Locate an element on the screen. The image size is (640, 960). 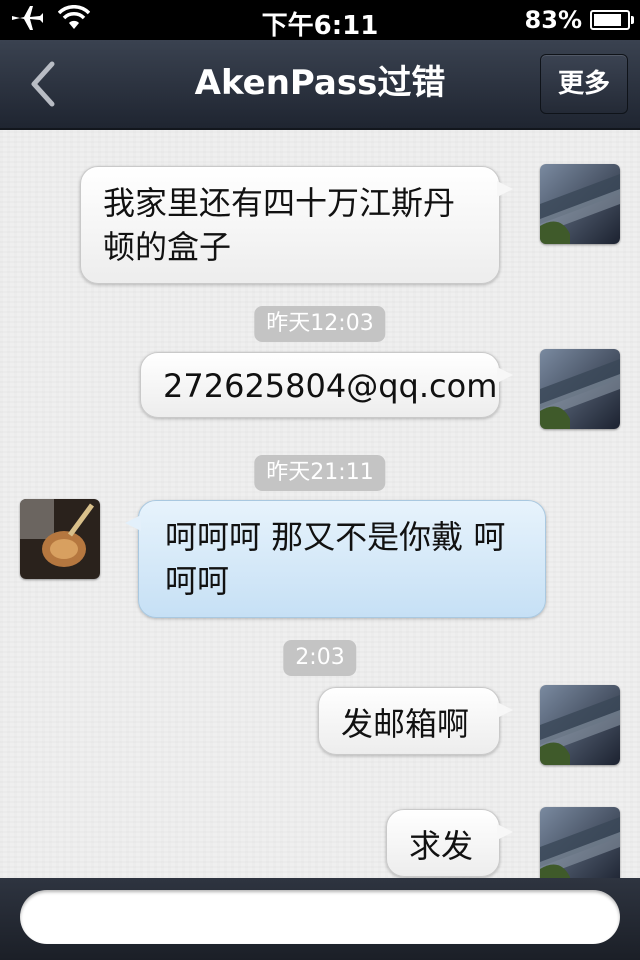
message-text: 272625804@qq.com is located at coordinates (330, 386).